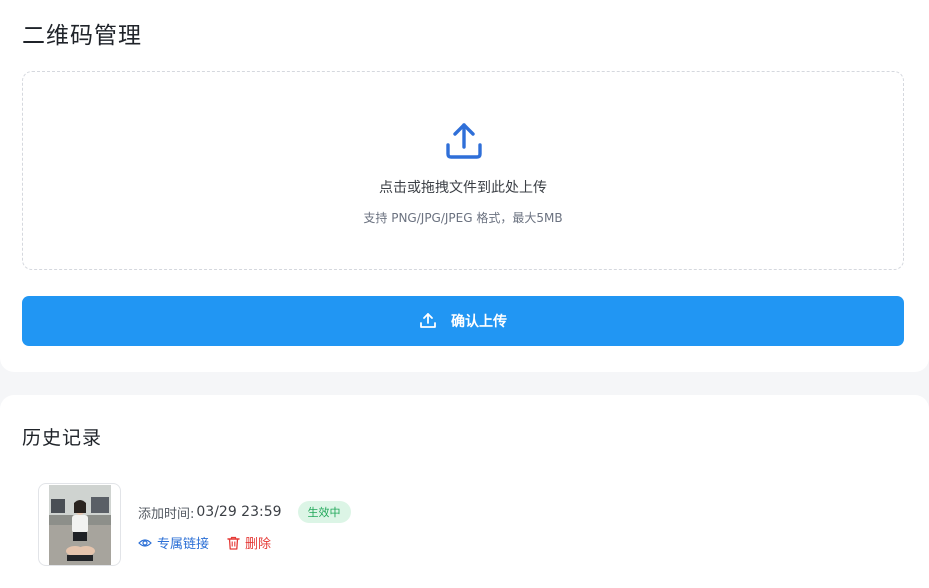 The image size is (929, 588). I want to click on eye-icon, so click(145, 542).